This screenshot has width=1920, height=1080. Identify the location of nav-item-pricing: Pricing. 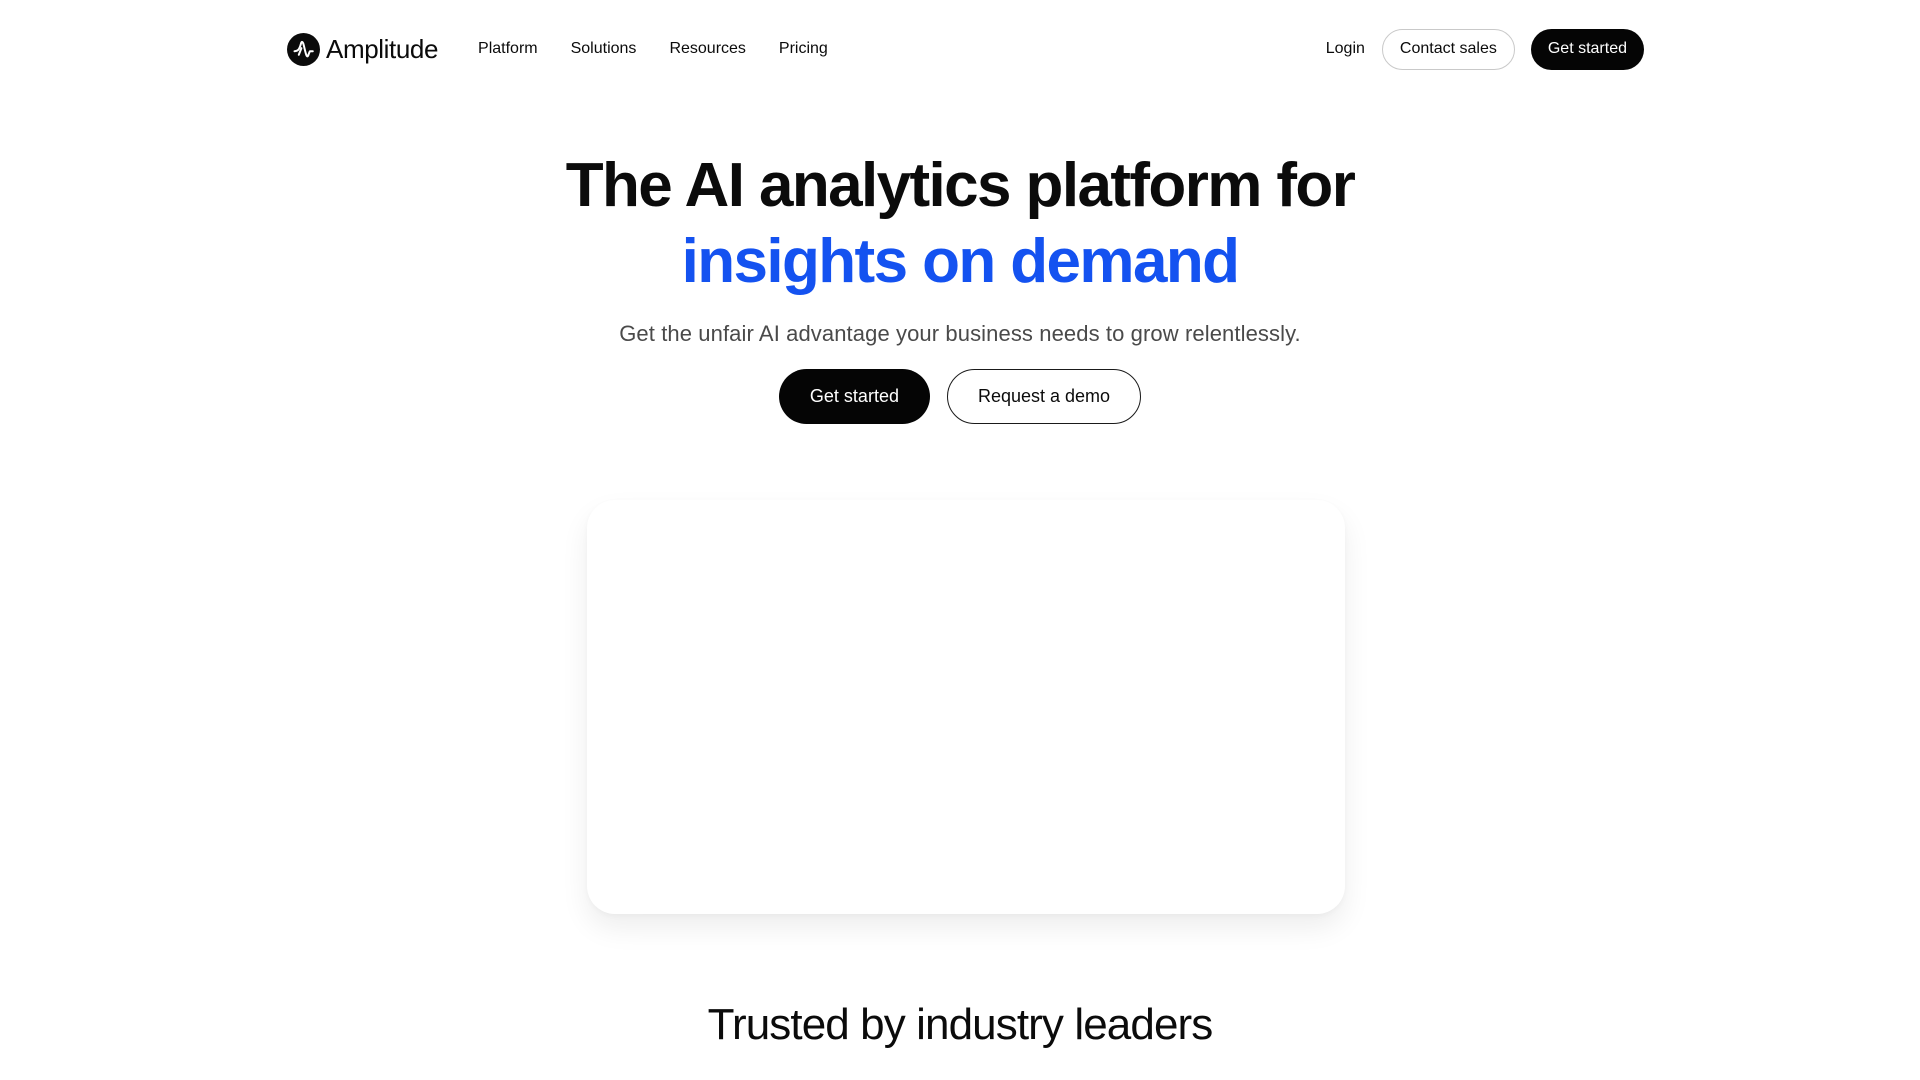
(803, 49).